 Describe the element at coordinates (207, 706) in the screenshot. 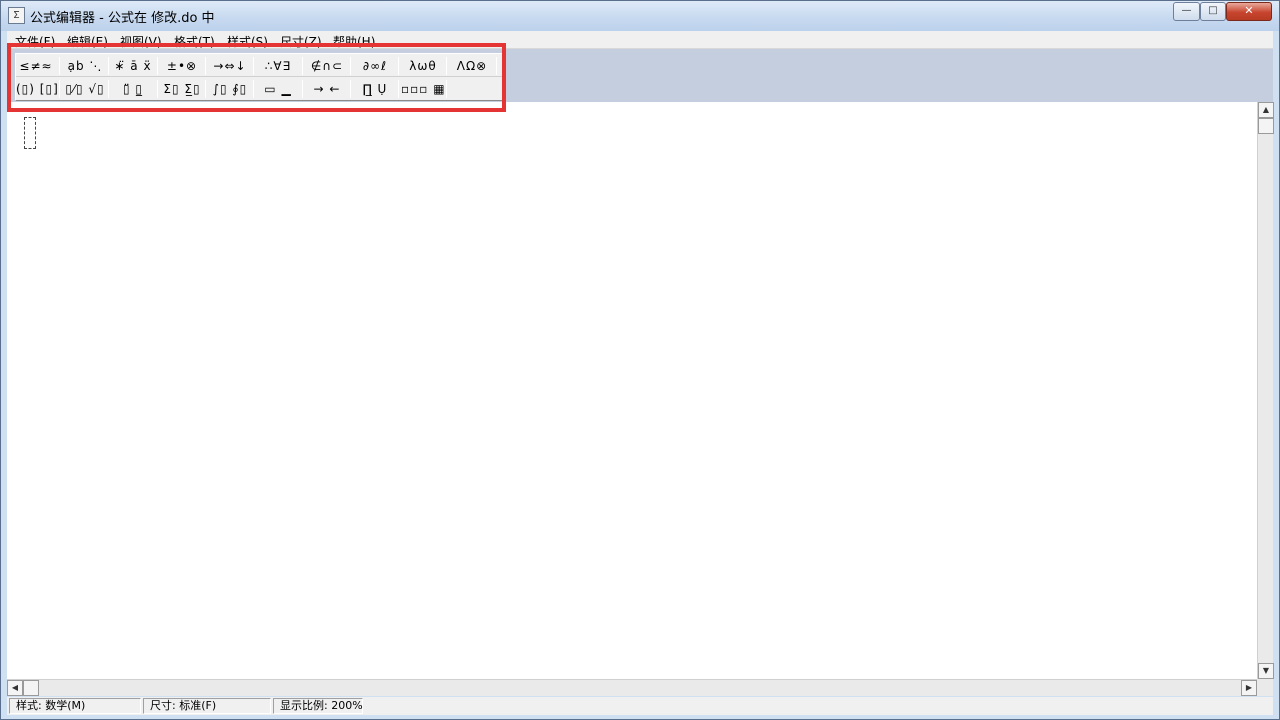

I see `status-size: 尺寸: 标准(F)` at that location.